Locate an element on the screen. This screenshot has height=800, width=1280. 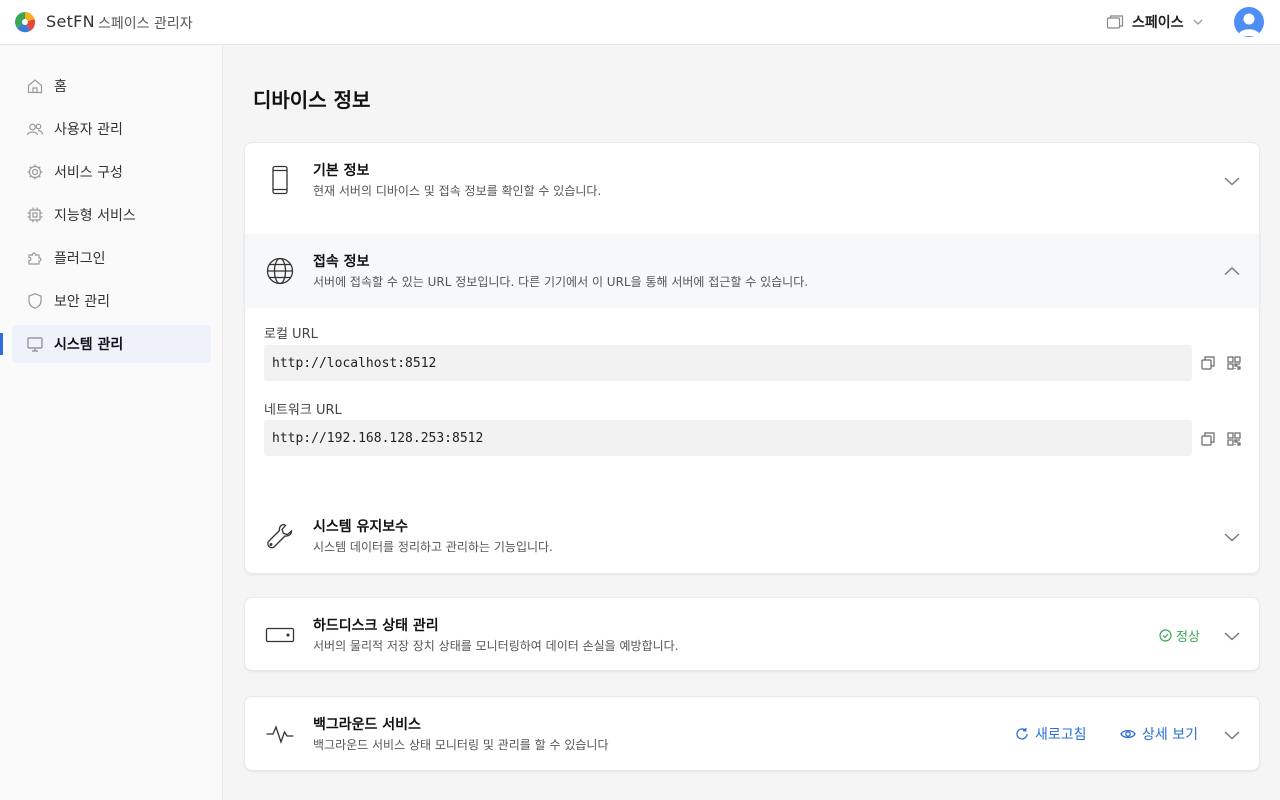
view-details-button: 상세 보기 is located at coordinates (1159, 734).